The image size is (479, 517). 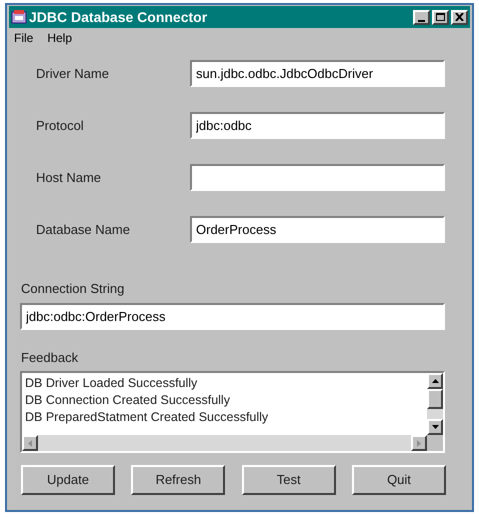 What do you see at coordinates (421, 17) in the screenshot?
I see `minimize-button` at bounding box center [421, 17].